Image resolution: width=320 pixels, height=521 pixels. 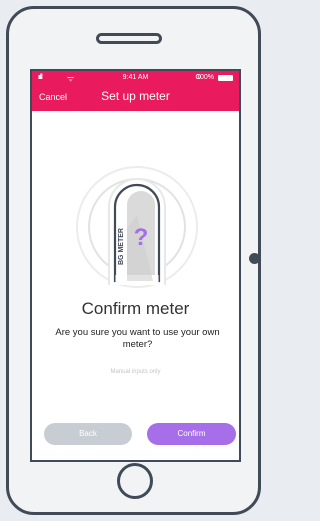 I want to click on meter-label: BG METER, so click(x=121, y=246).